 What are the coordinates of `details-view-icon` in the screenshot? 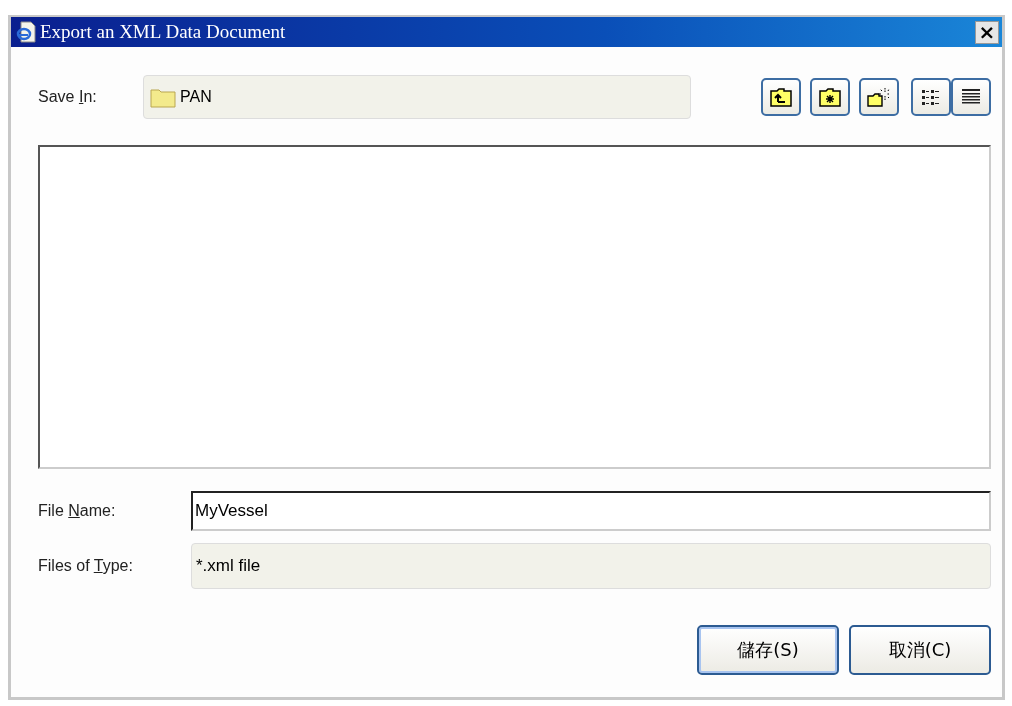 It's located at (971, 97).